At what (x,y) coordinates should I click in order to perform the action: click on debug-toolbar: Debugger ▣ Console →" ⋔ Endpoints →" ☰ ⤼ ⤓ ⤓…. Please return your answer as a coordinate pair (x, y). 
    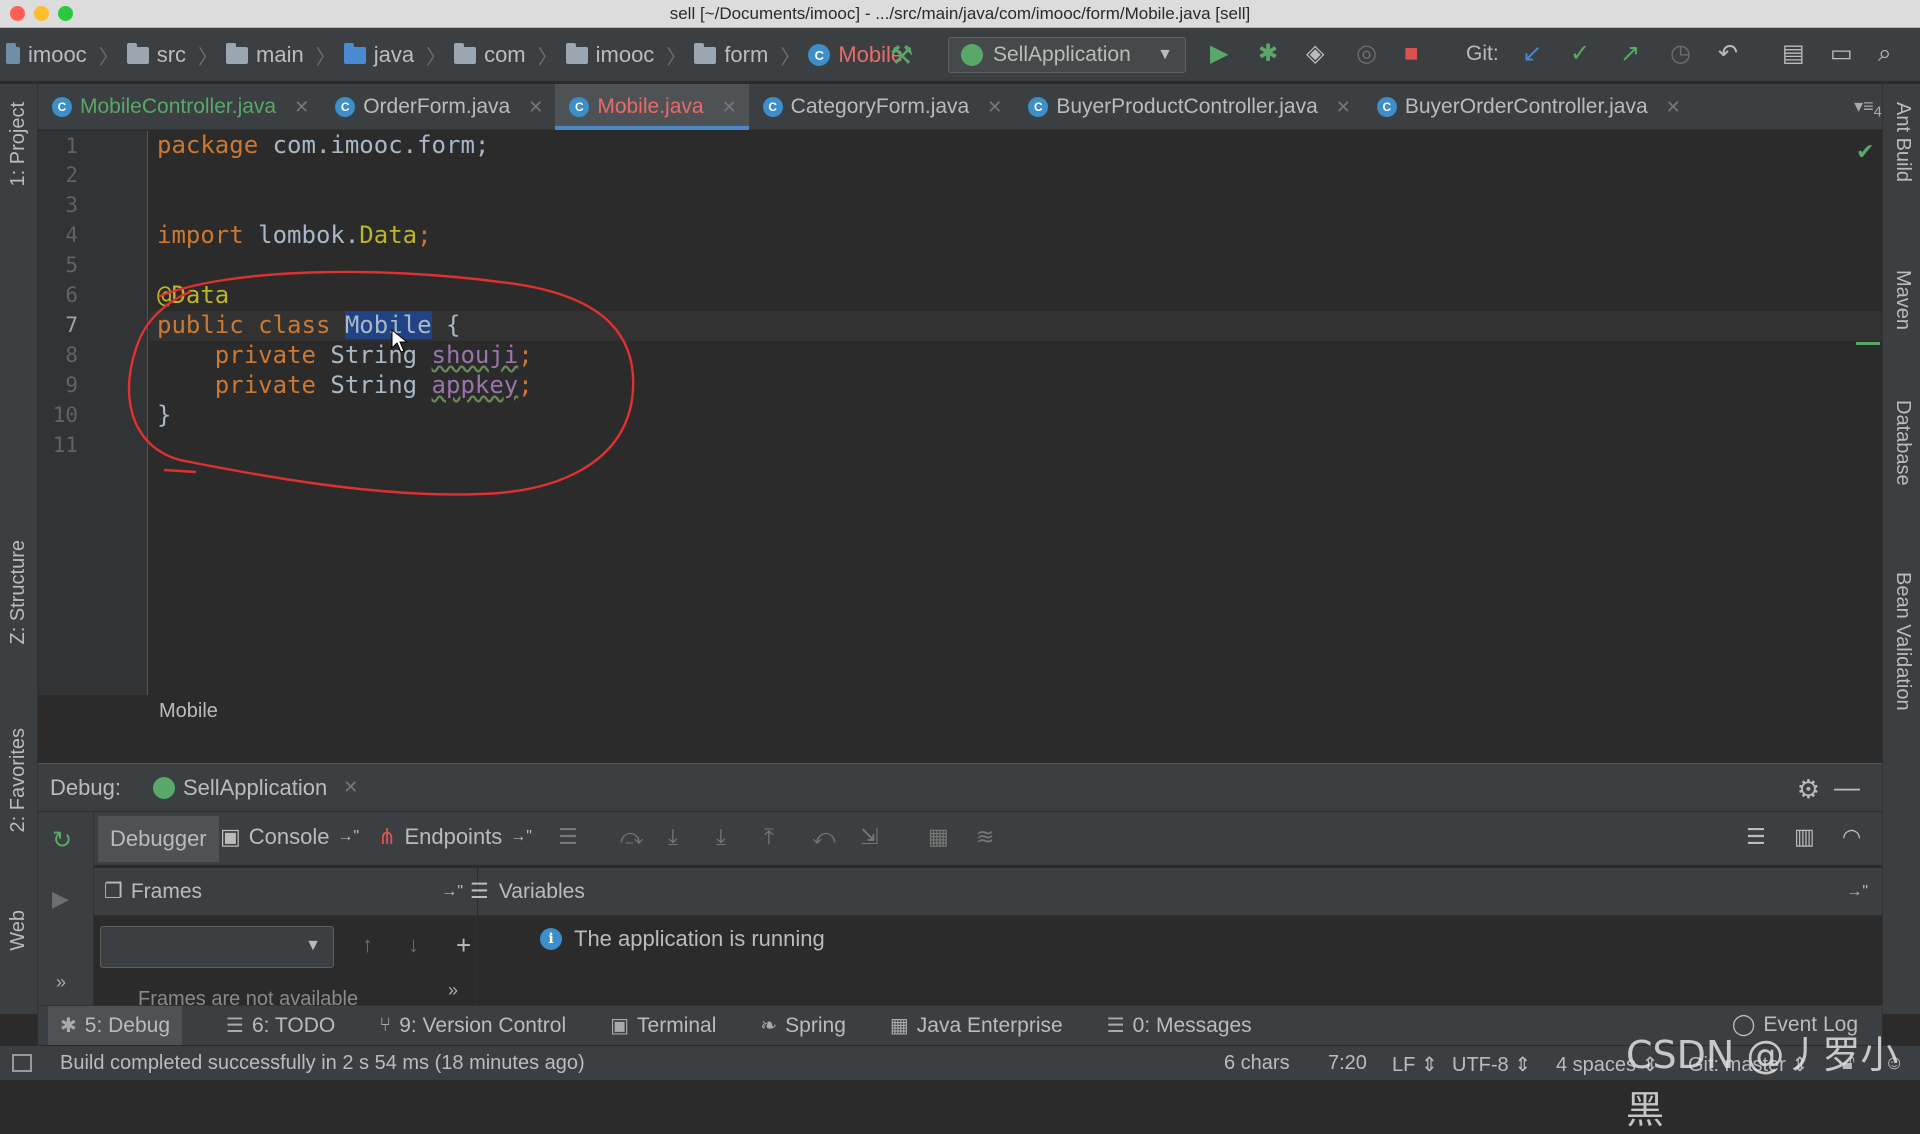
    Looking at the image, I should click on (960, 839).